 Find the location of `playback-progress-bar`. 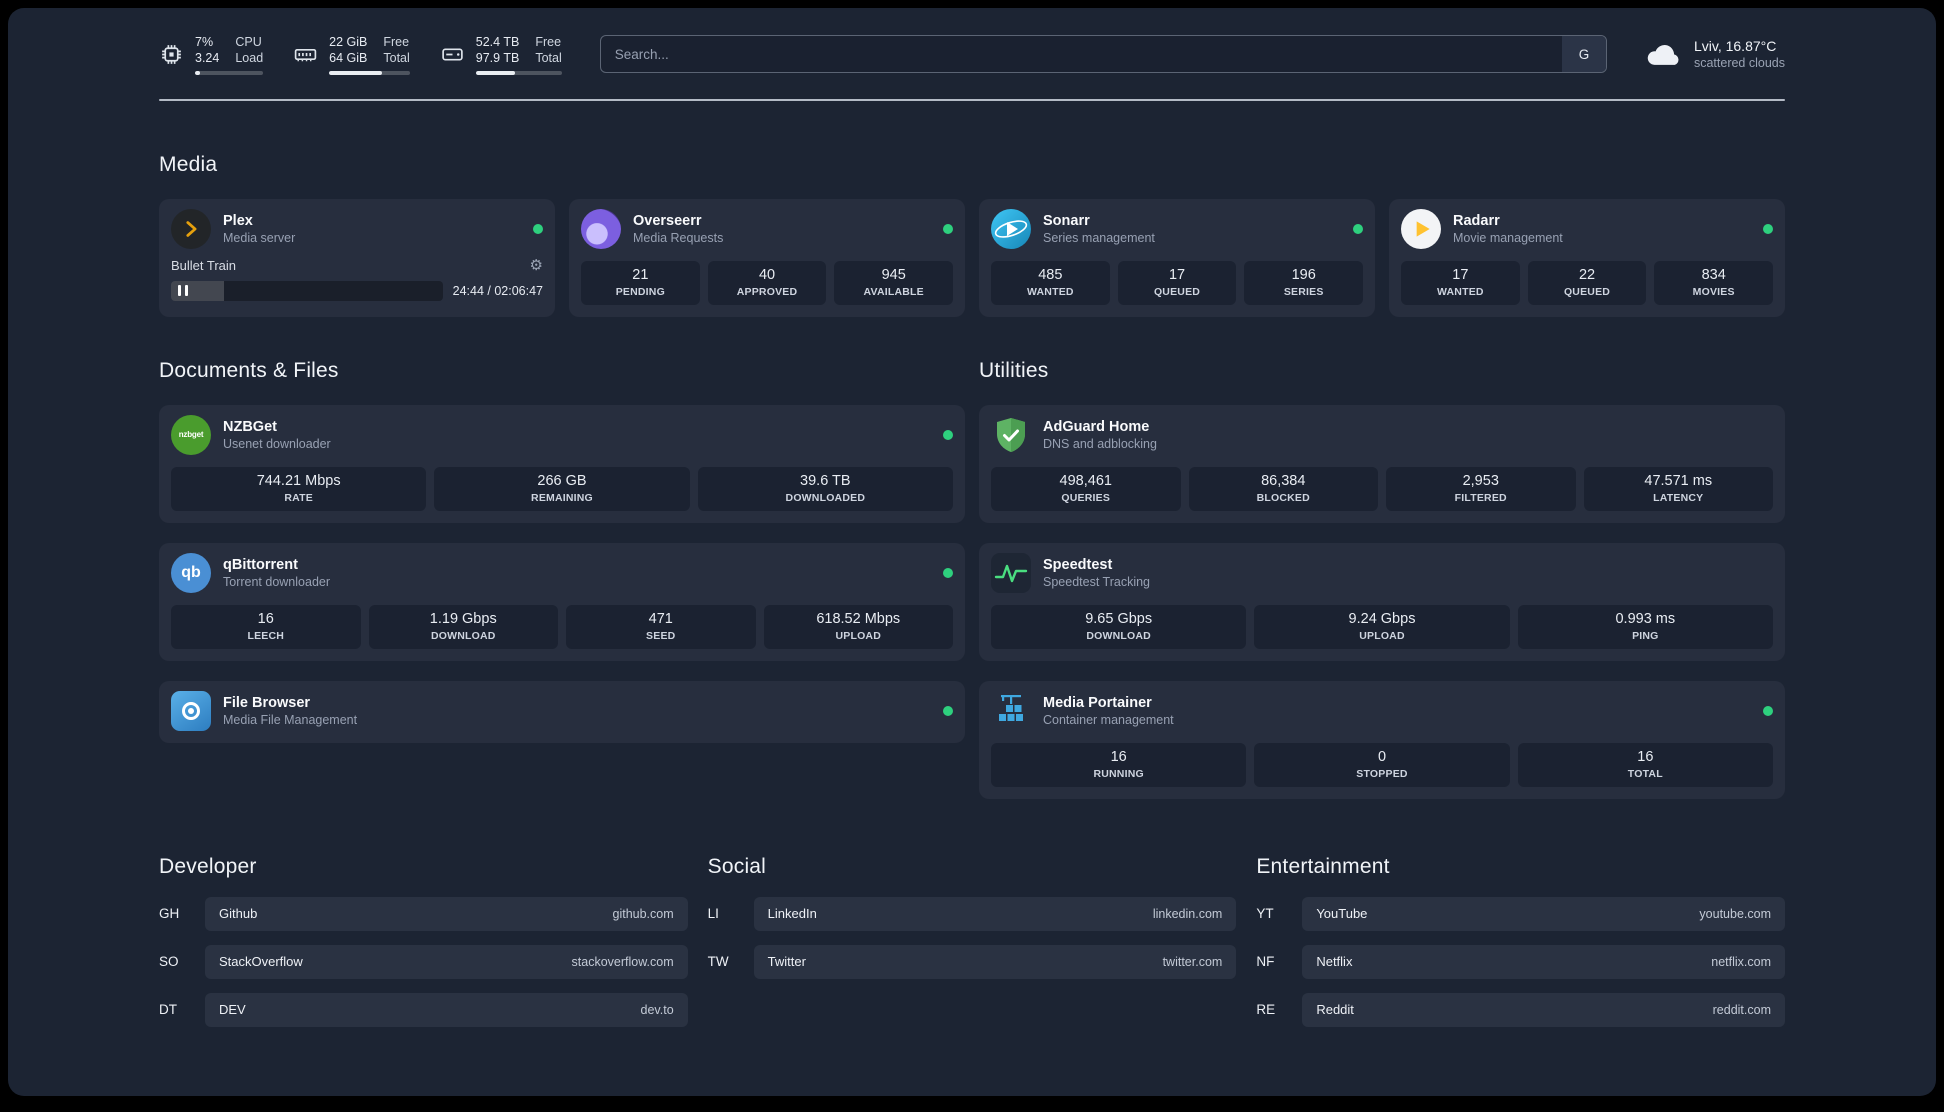

playback-progress-bar is located at coordinates (307, 290).